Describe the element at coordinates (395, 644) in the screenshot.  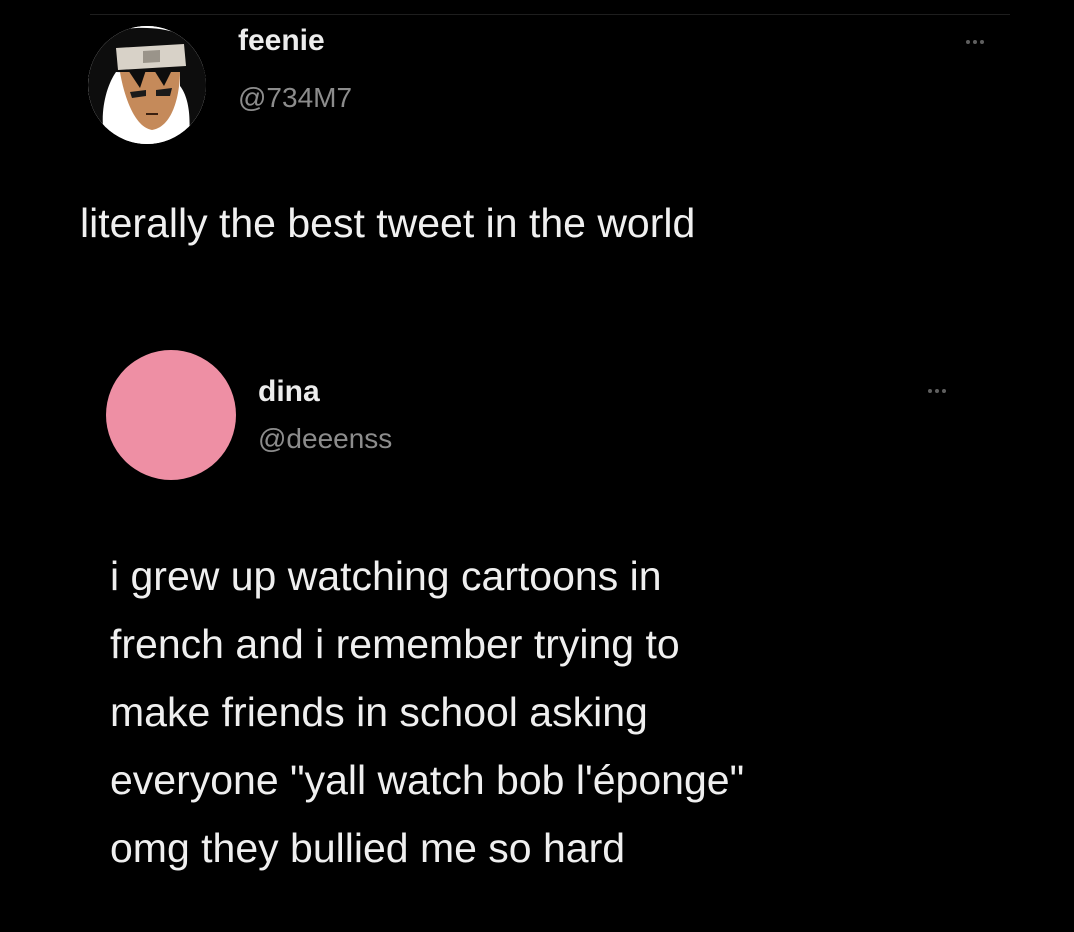
I see `quoted-text-line: french and i remember trying to` at that location.